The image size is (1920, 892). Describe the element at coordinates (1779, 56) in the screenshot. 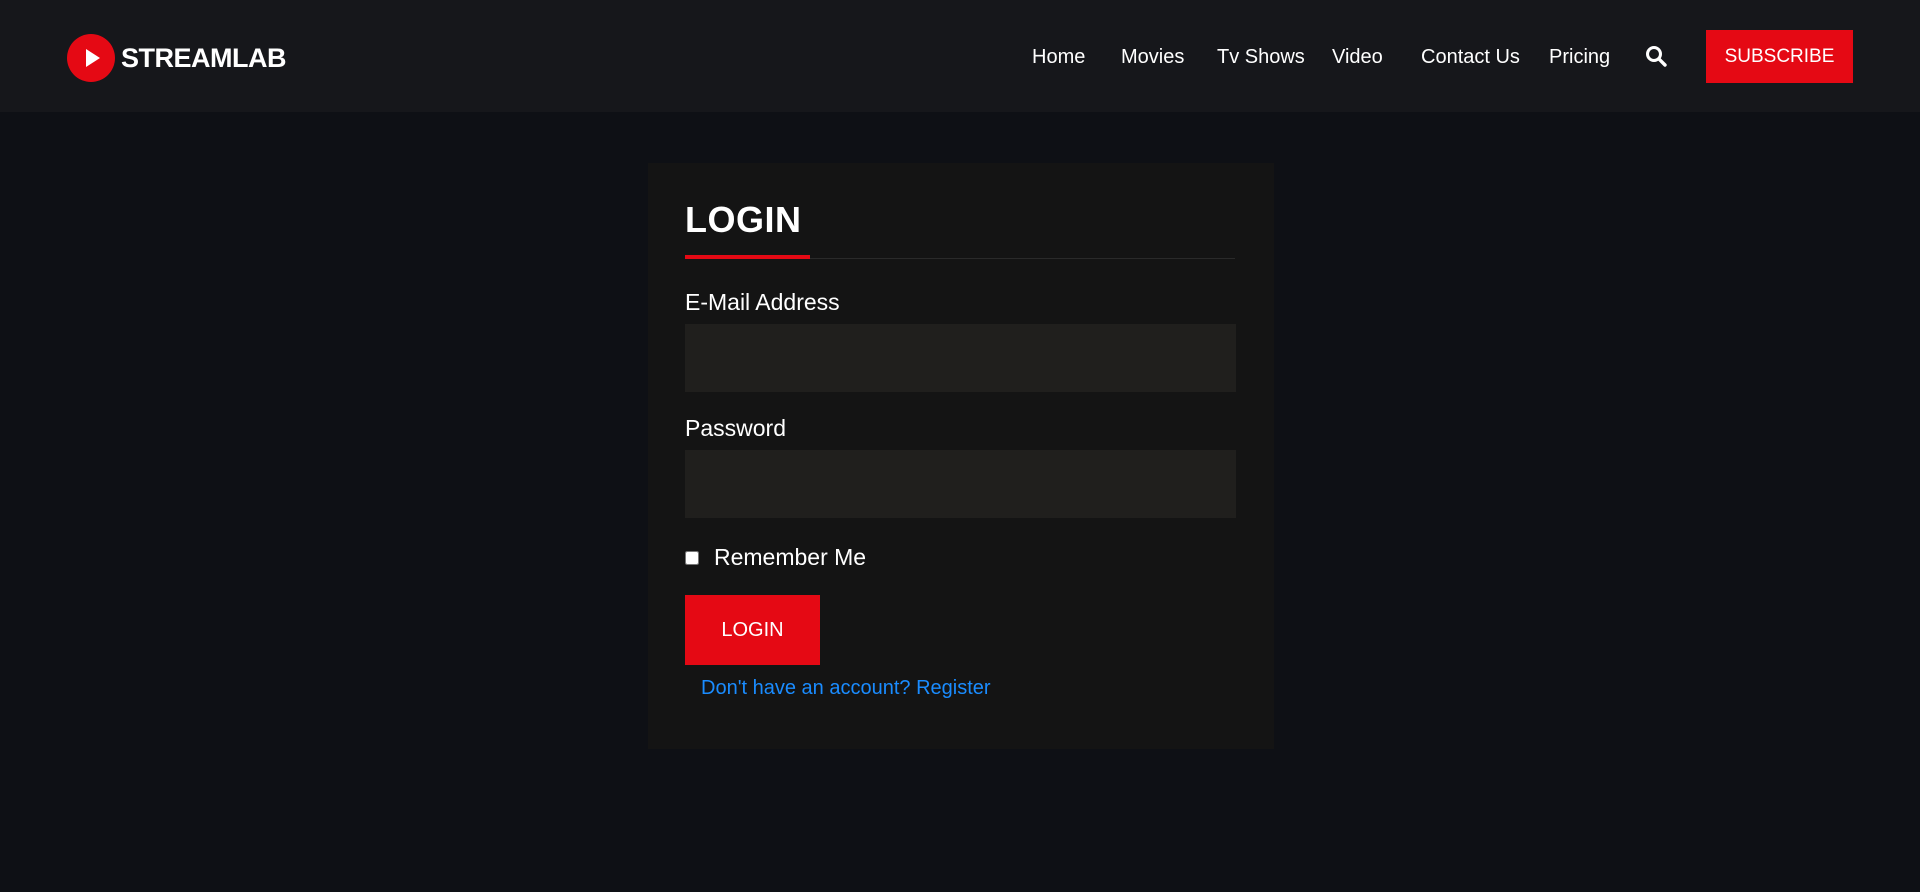

I see `subscribe-button: SUBSCRIBE` at that location.